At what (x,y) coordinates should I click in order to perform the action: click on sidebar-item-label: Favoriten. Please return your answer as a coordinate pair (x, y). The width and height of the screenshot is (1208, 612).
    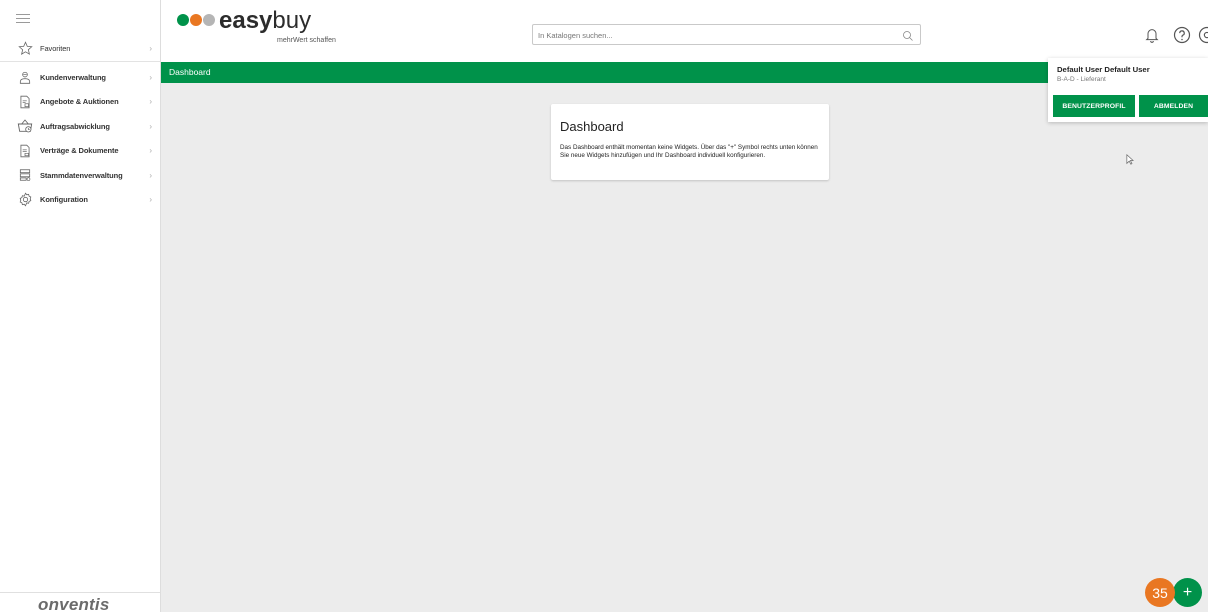
    Looking at the image, I should click on (55, 48).